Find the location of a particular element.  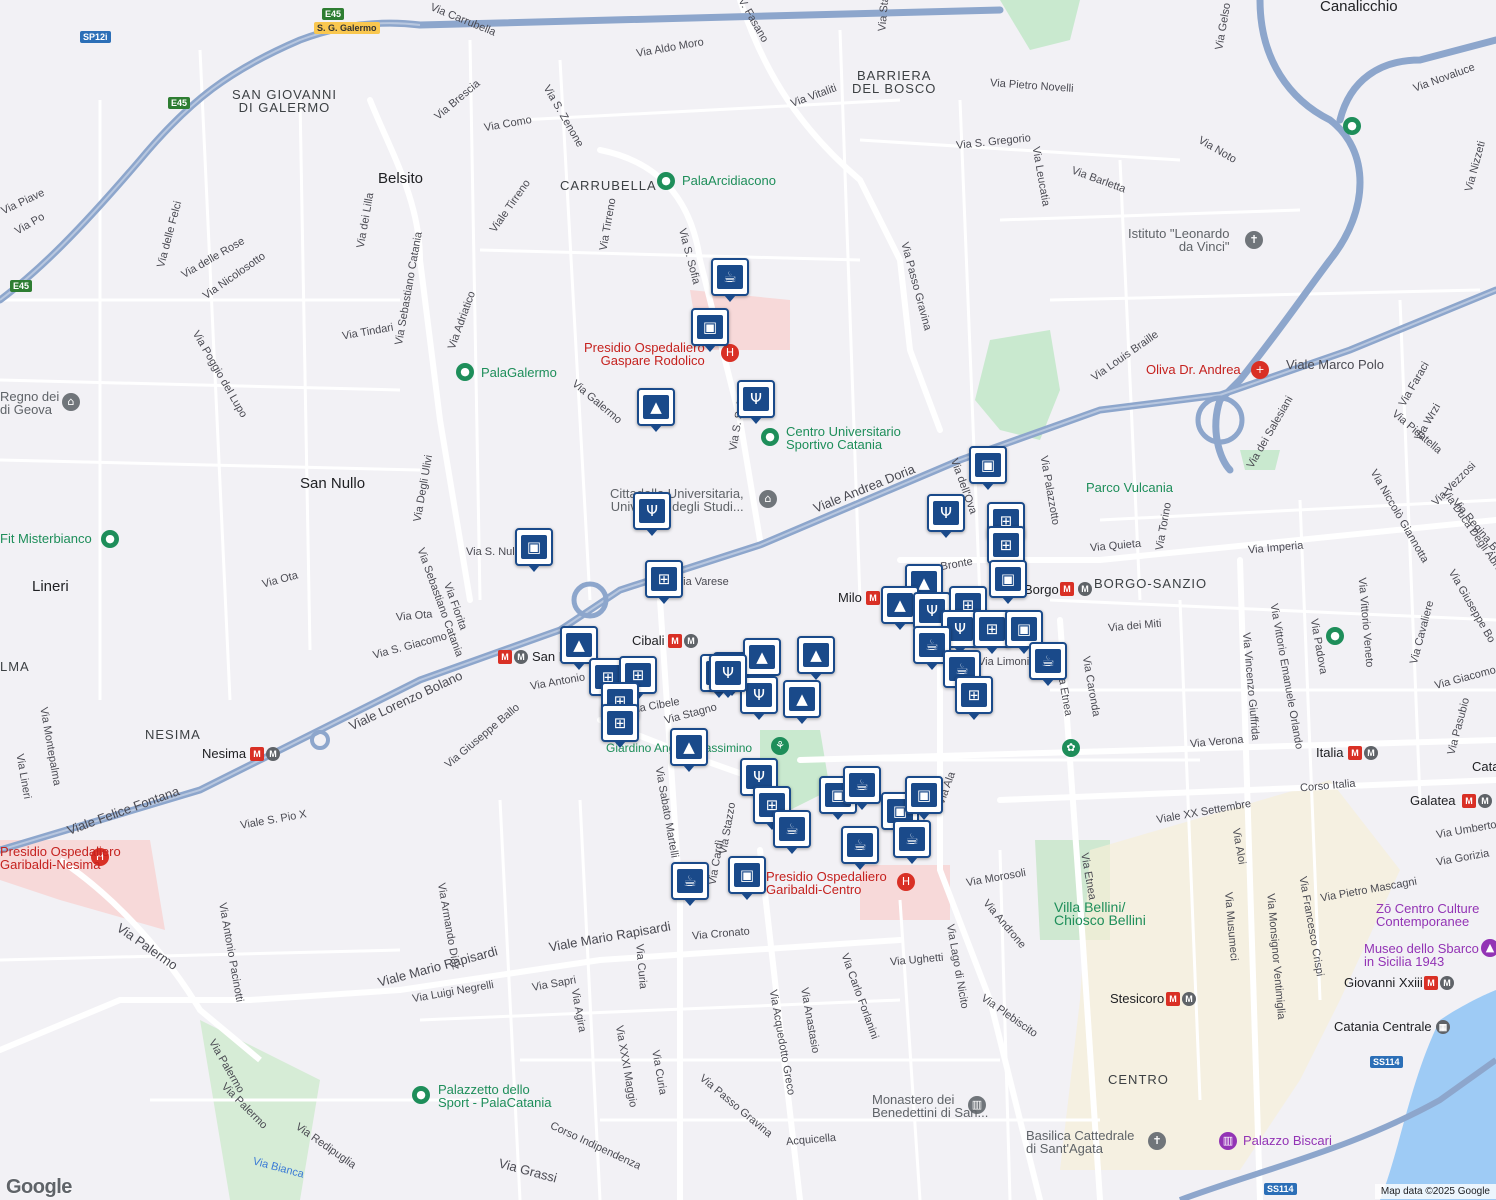

poi-label: PalaArcidiacono is located at coordinates (729, 180).